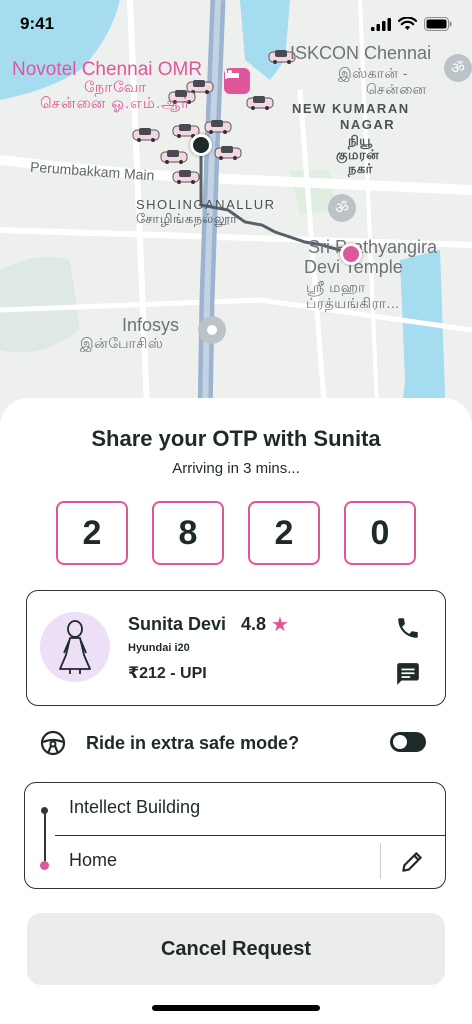 The height and width of the screenshot is (1024, 472). What do you see at coordinates (167, 673) in the screenshot?
I see `fare-amount: ₹212 - UPI` at bounding box center [167, 673].